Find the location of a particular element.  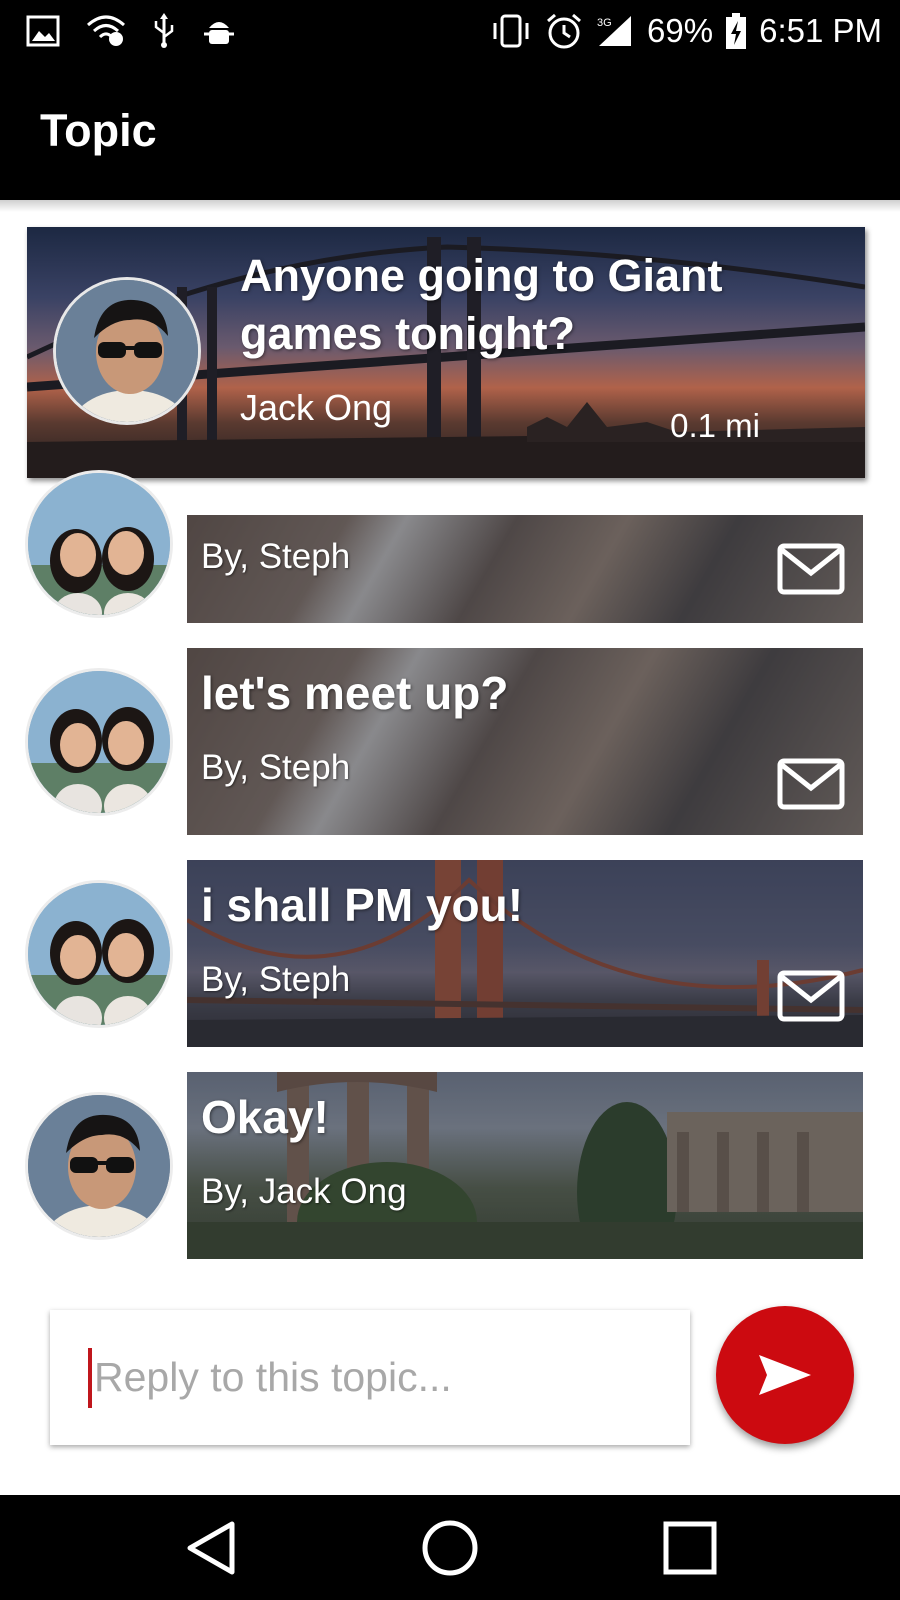

navigation-bar is located at coordinates (450, 1547).